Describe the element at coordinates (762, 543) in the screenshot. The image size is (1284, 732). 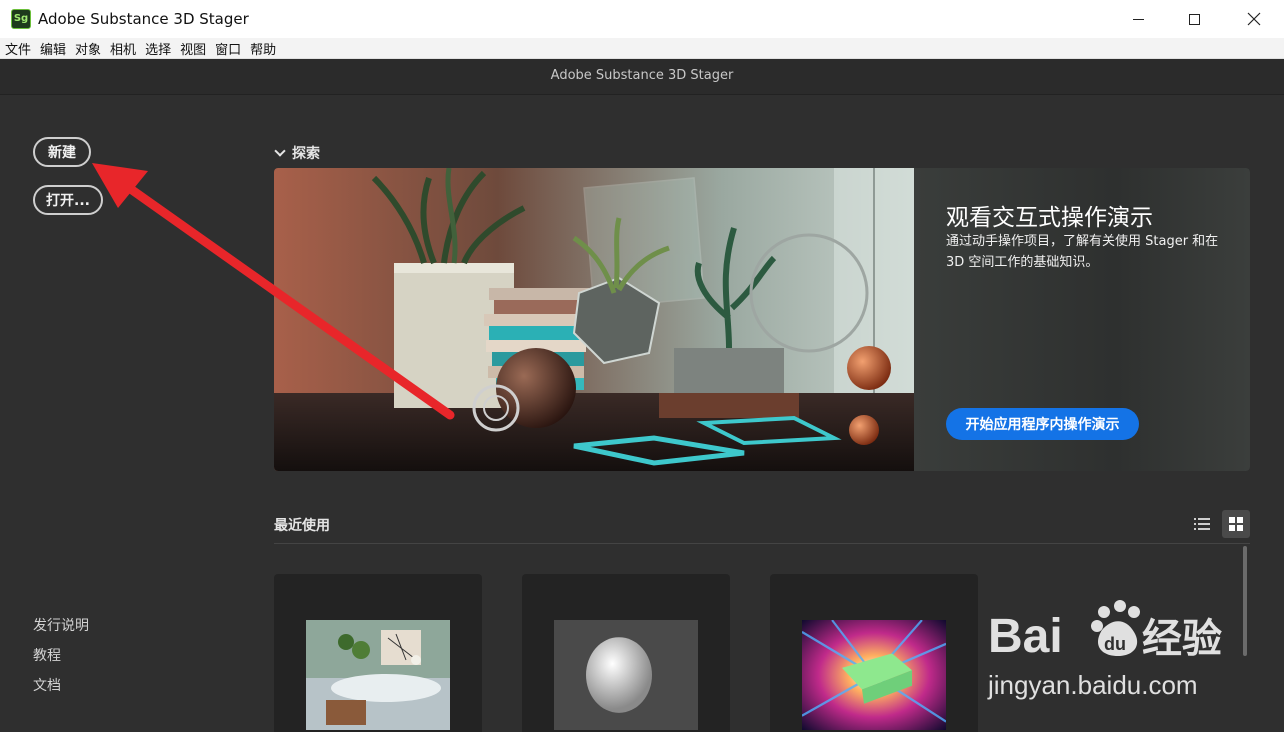
I see `recent-divider` at that location.